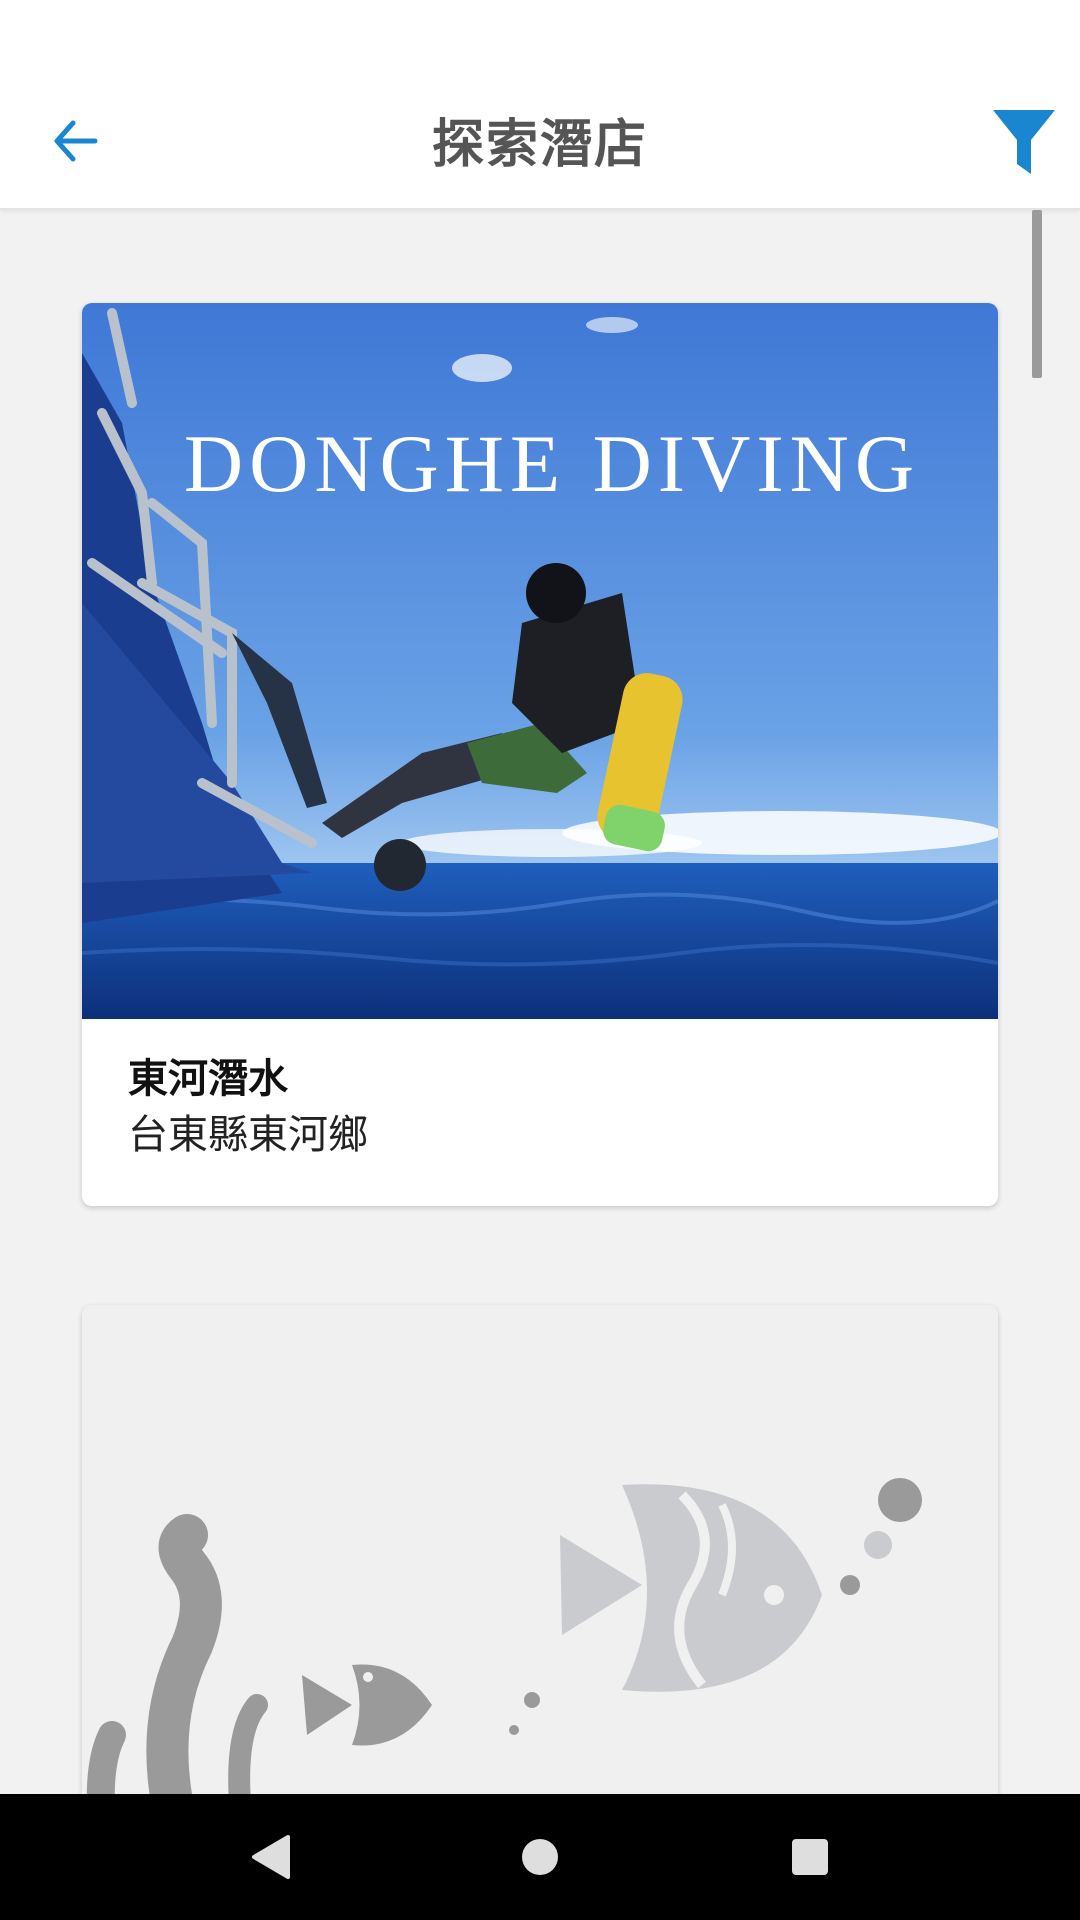  I want to click on nav-recents-button, so click(810, 1857).